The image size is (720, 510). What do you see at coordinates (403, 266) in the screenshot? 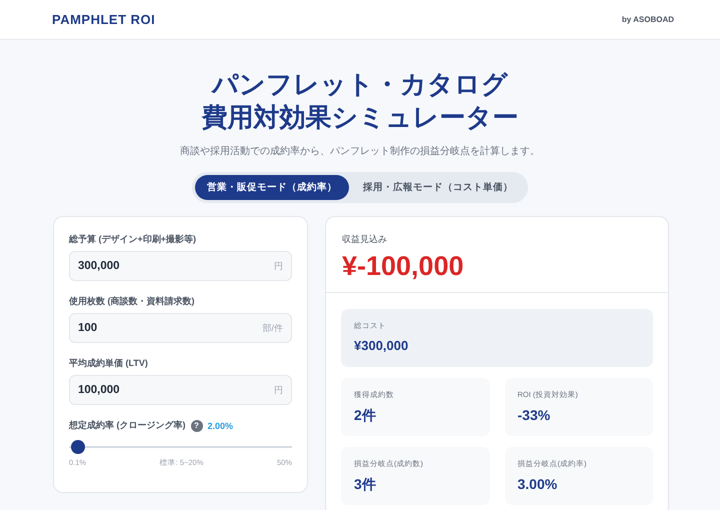
I see `profit-value: ¥-100,000` at bounding box center [403, 266].